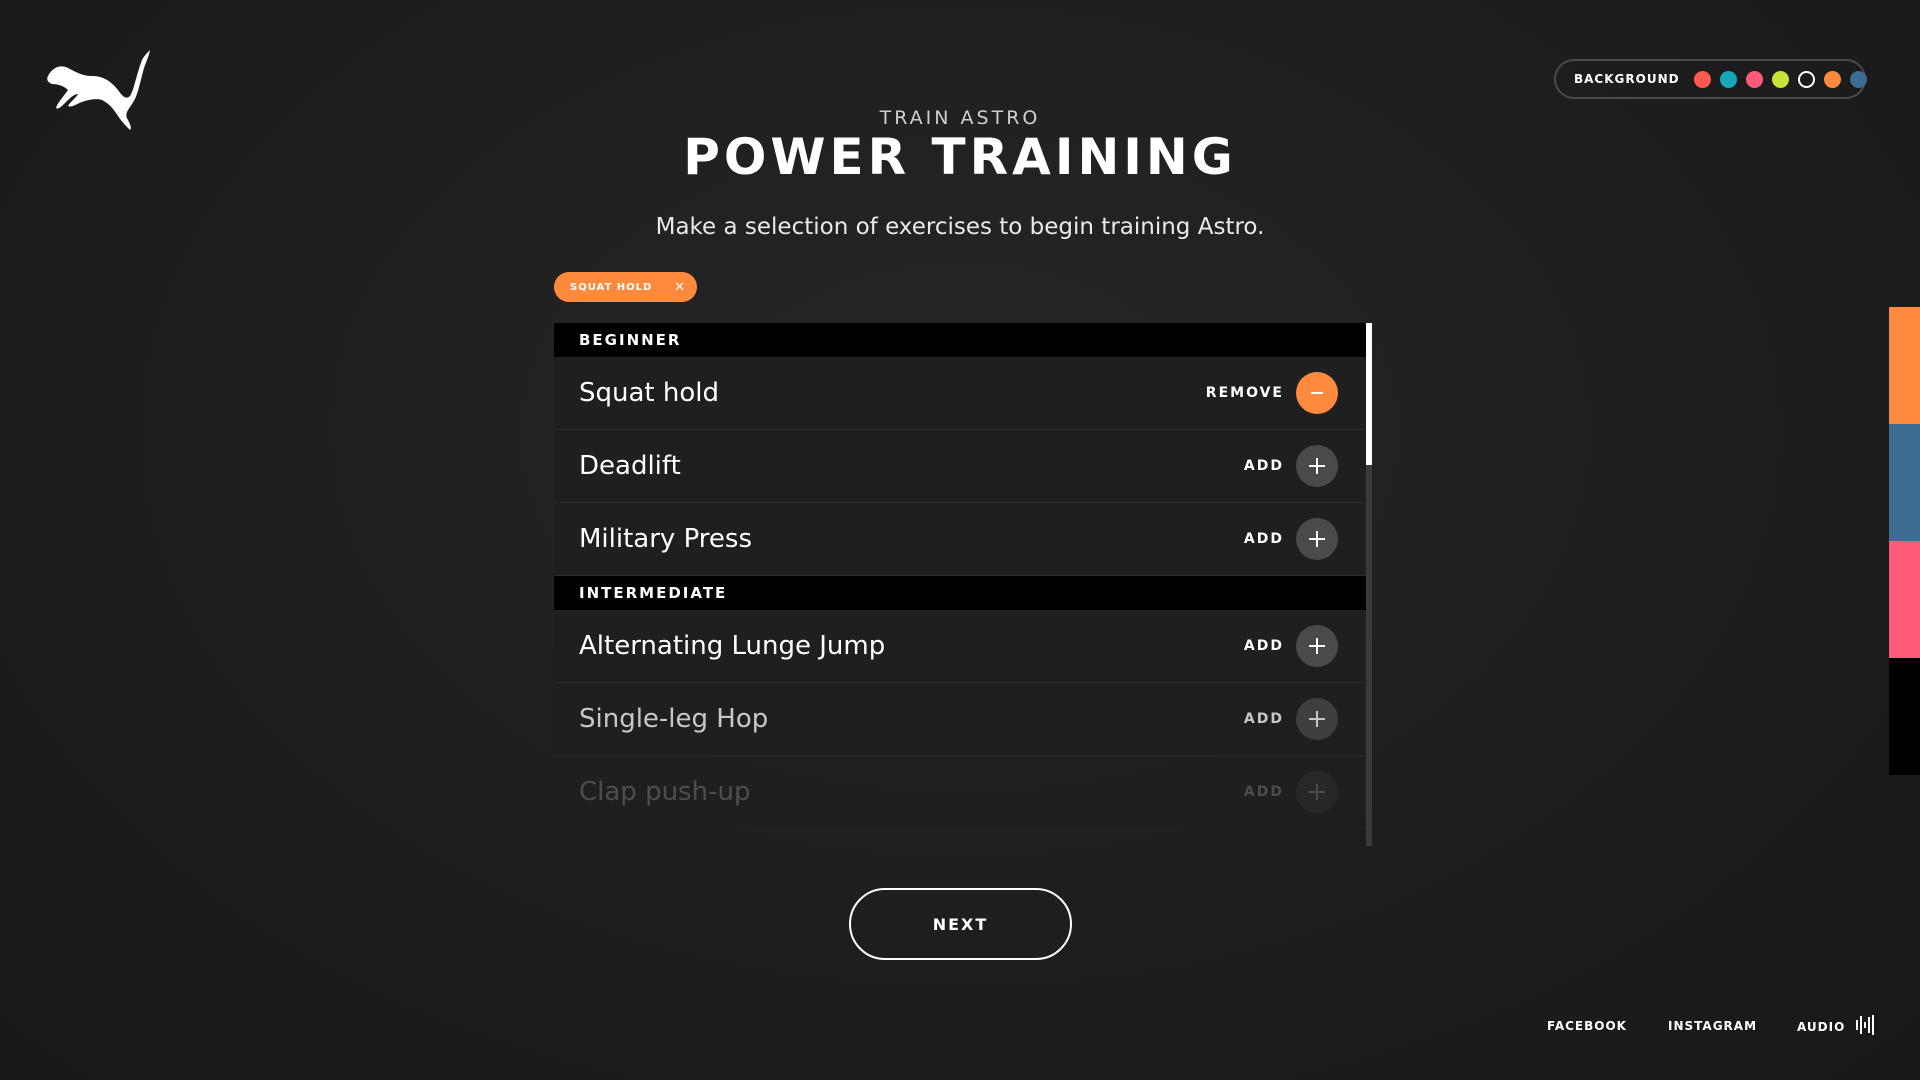  Describe the element at coordinates (960, 646) in the screenshot. I see `exercise-row-alternating-lunge-jump: Alternating Lunge Jump ADD` at that location.